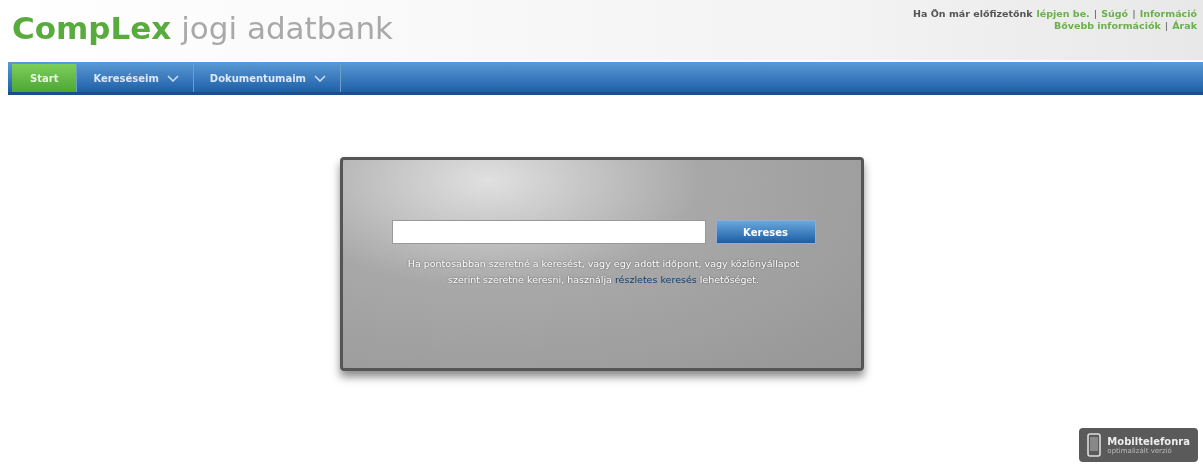  What do you see at coordinates (45, 78) in the screenshot?
I see `nav-tab: Start` at bounding box center [45, 78].